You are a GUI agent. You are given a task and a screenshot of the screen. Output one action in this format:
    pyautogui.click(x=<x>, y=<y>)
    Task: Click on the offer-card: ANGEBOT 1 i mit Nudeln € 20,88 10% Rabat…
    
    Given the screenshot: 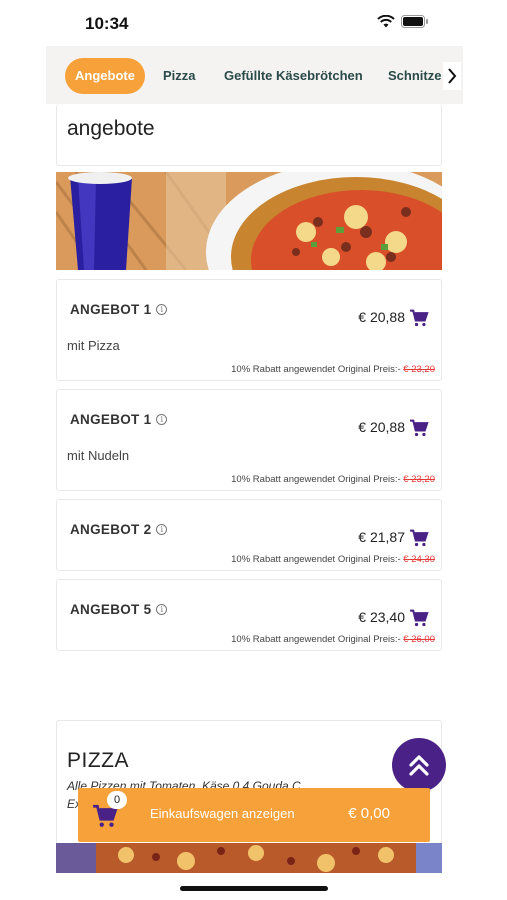 What is the action you would take?
    pyautogui.click(x=249, y=440)
    